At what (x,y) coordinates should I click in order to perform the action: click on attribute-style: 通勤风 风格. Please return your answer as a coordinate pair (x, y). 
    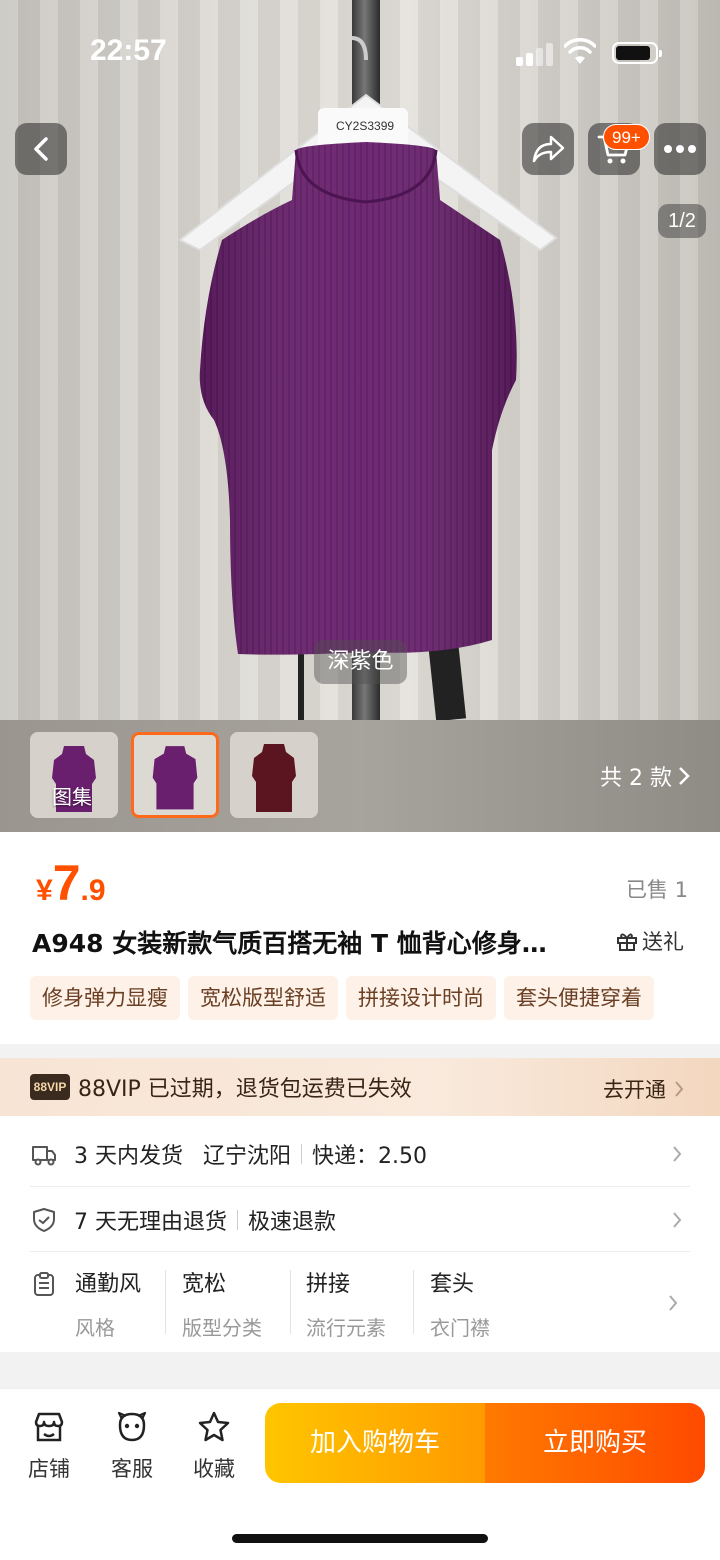
    Looking at the image, I should click on (108, 1303).